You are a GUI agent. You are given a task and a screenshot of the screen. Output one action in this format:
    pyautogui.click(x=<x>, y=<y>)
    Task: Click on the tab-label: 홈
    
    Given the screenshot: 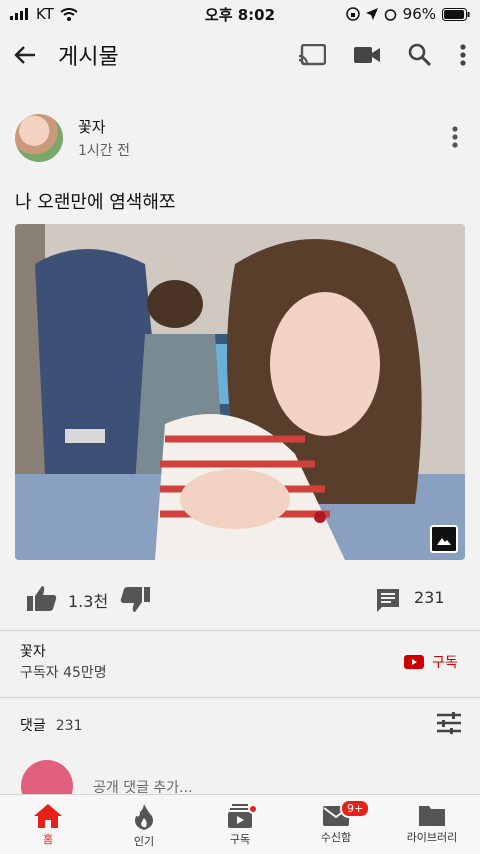 What is the action you would take?
    pyautogui.click(x=48, y=839)
    